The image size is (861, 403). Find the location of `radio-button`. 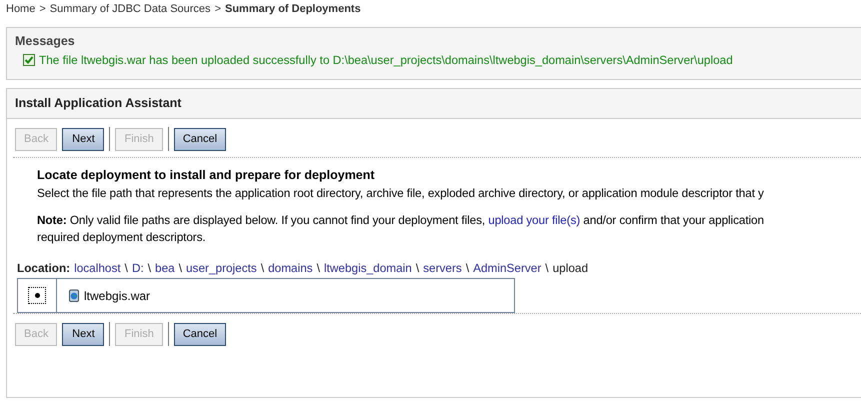

radio-button is located at coordinates (37, 295).